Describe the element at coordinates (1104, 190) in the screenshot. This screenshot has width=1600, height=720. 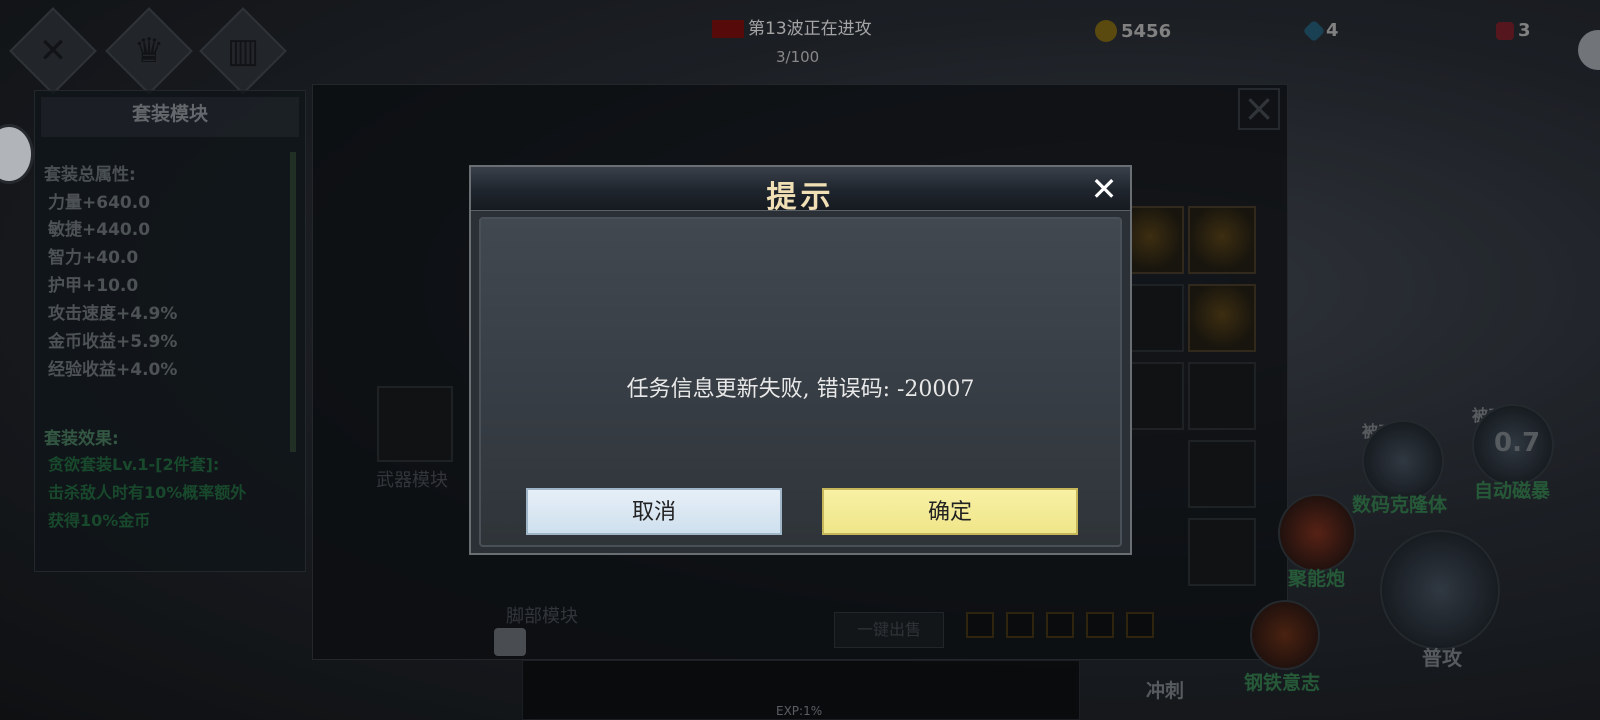
I see `close-icon: ✕` at that location.